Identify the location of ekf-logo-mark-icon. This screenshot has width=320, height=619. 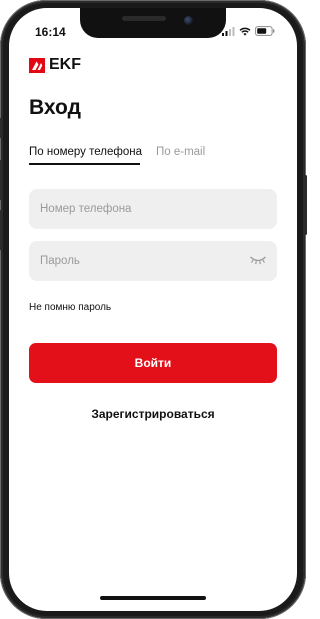
(37, 65).